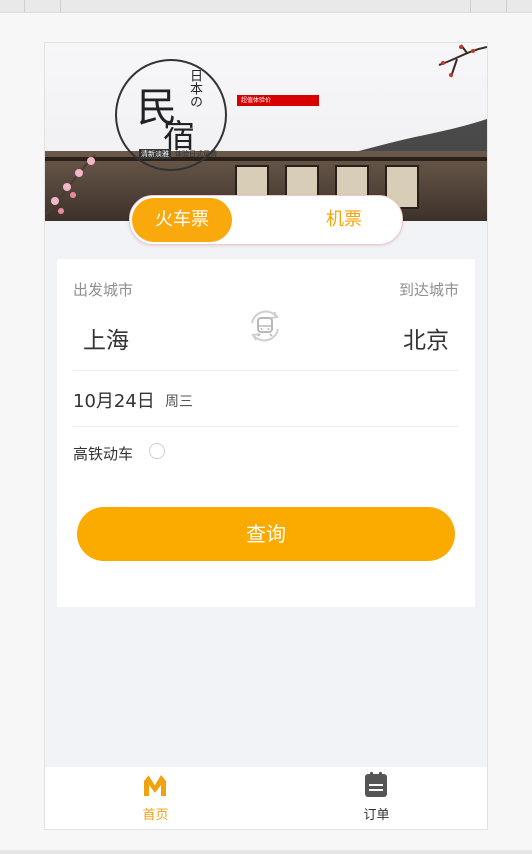 Image resolution: width=532 pixels, height=854 pixels. Describe the element at coordinates (155, 154) in the screenshot. I see `banner-sub-tag: 清新淡雅` at that location.